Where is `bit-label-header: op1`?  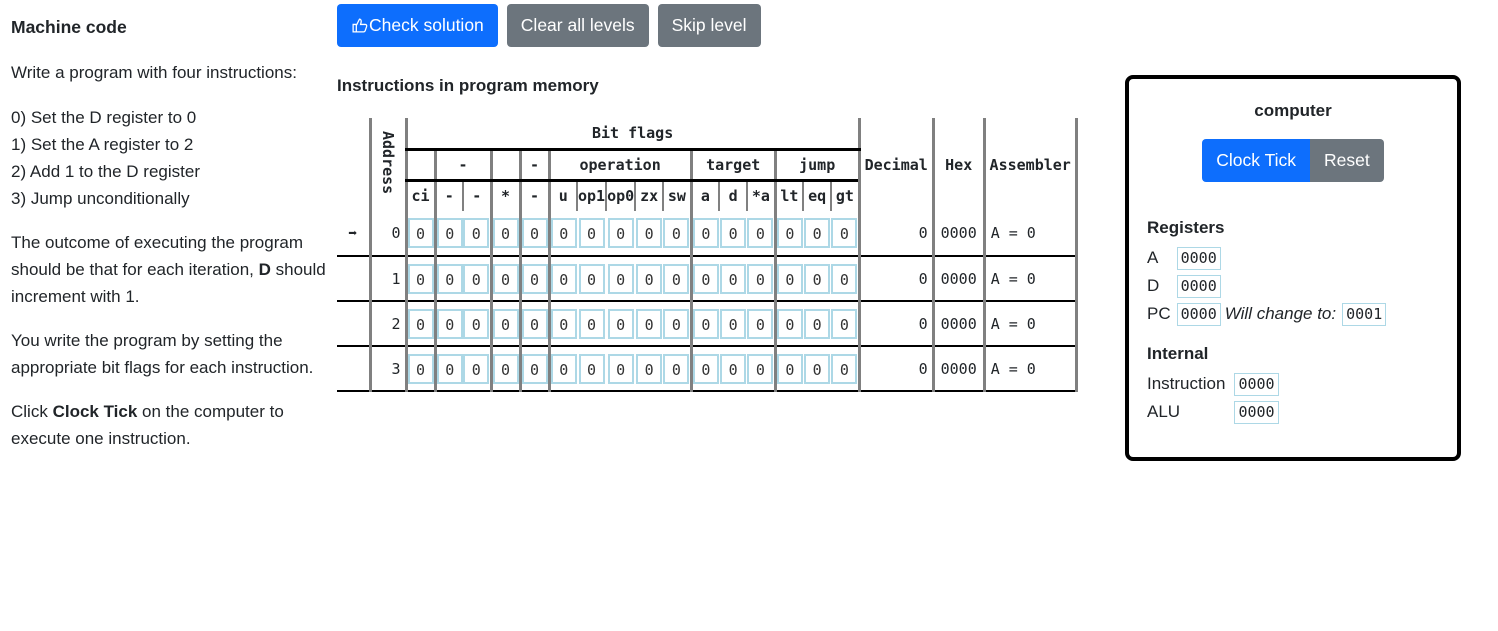
bit-label-header: op1 is located at coordinates (591, 195).